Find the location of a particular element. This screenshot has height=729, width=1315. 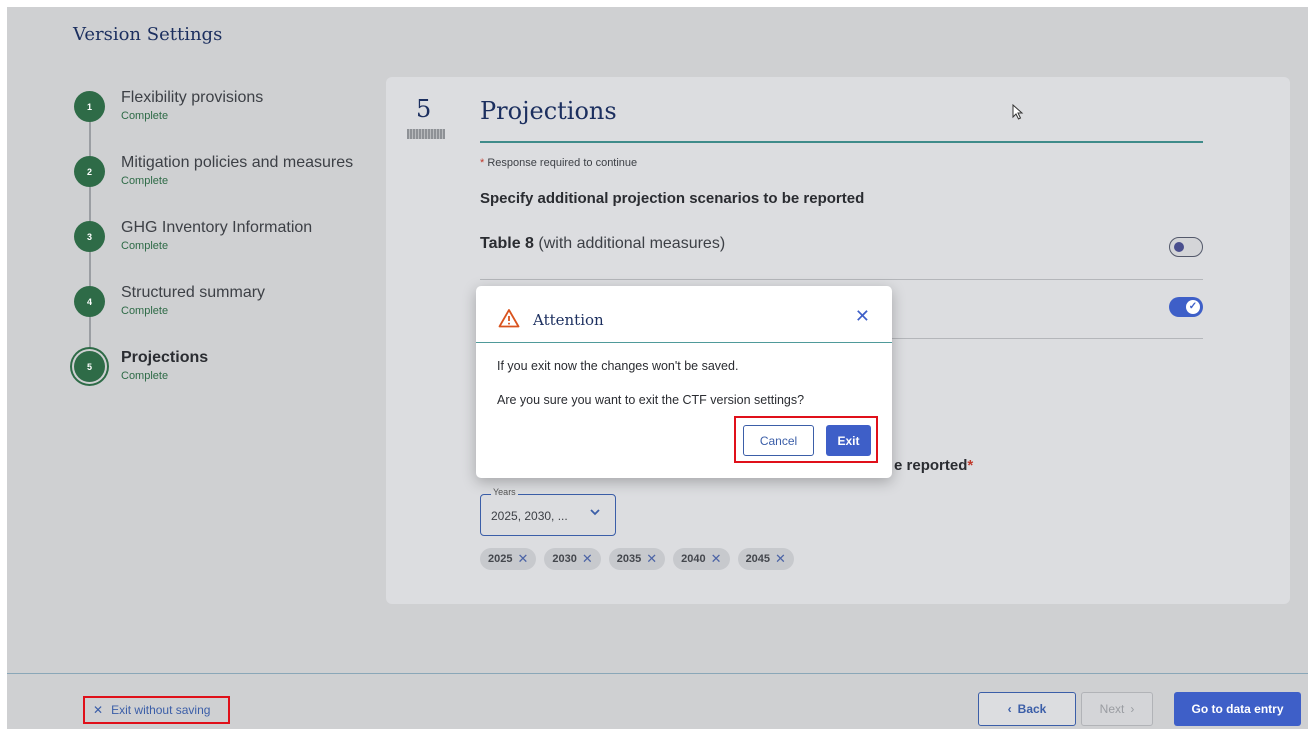

required-note-text: Response required to continue is located at coordinates (562, 163).